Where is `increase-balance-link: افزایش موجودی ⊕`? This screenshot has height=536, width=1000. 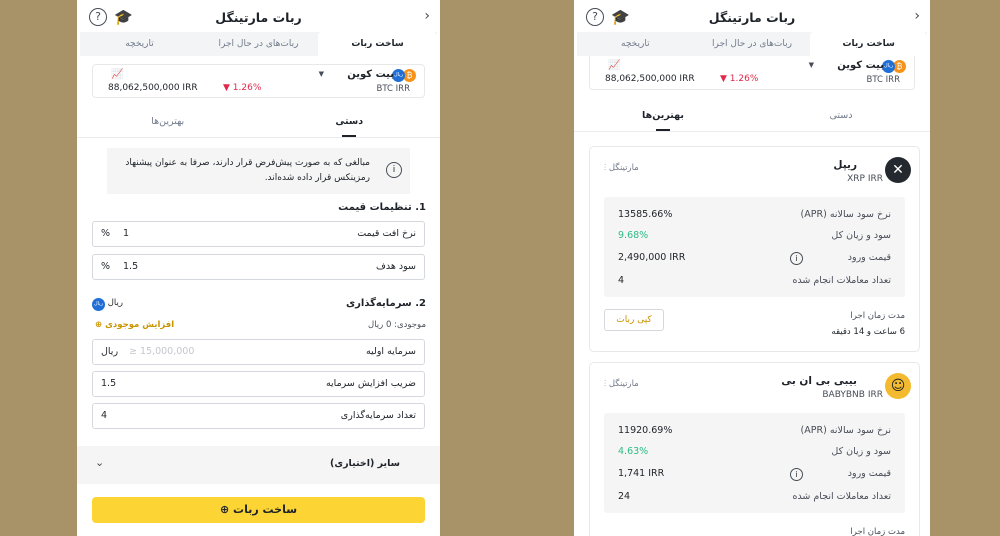 increase-balance-link: افزایش موجودی ⊕ is located at coordinates (134, 325).